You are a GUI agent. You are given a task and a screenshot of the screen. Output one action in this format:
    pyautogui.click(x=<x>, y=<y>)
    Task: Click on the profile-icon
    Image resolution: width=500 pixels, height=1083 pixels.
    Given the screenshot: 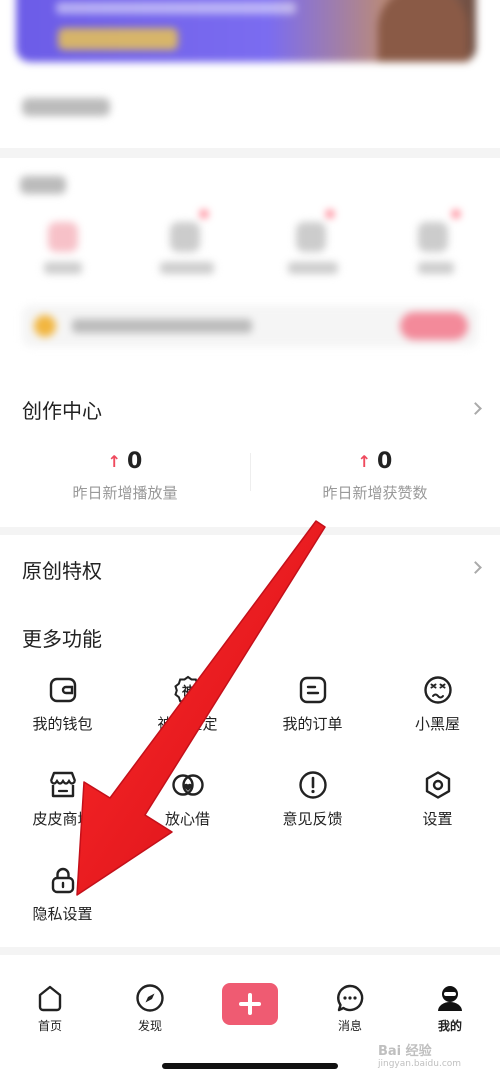 What is the action you would take?
    pyautogui.click(x=450, y=998)
    